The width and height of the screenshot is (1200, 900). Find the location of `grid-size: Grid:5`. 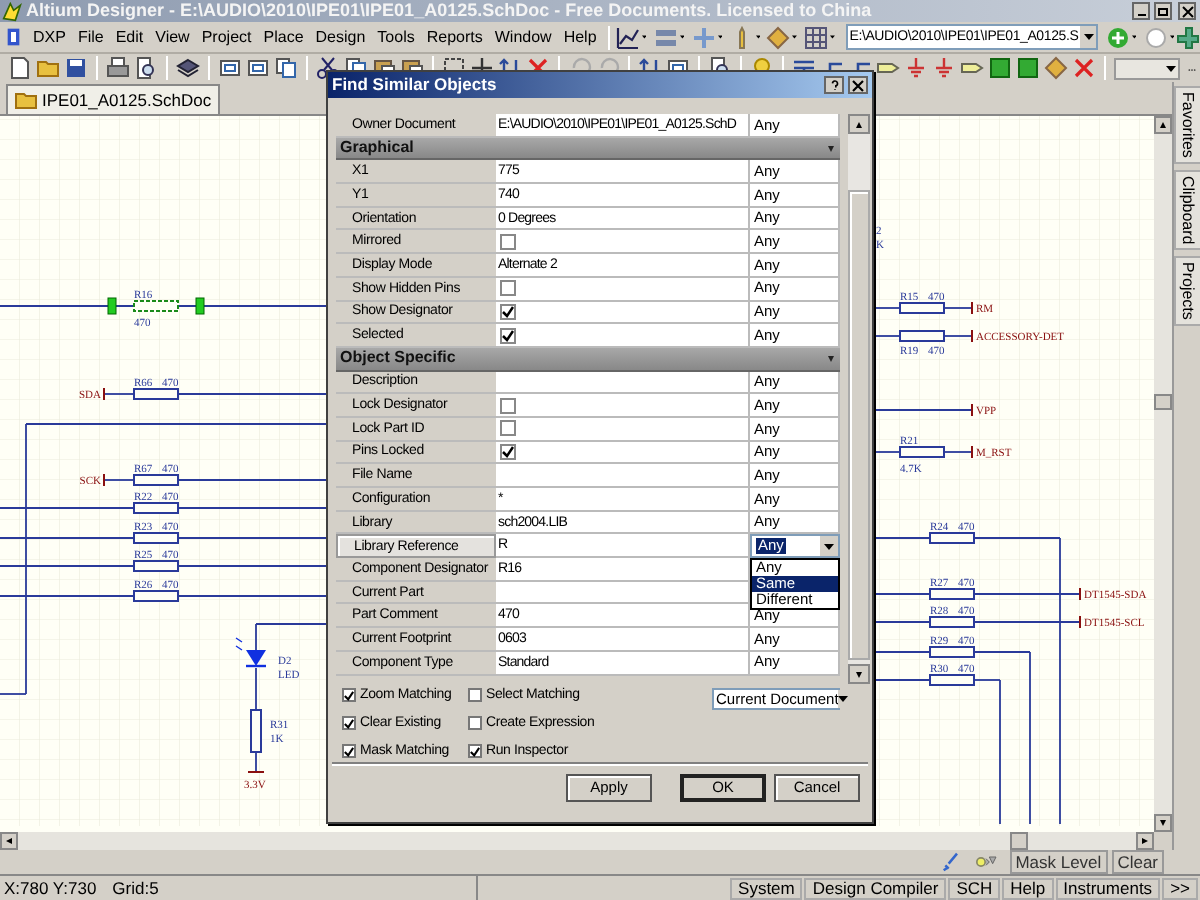

grid-size: Grid:5 is located at coordinates (134, 888).